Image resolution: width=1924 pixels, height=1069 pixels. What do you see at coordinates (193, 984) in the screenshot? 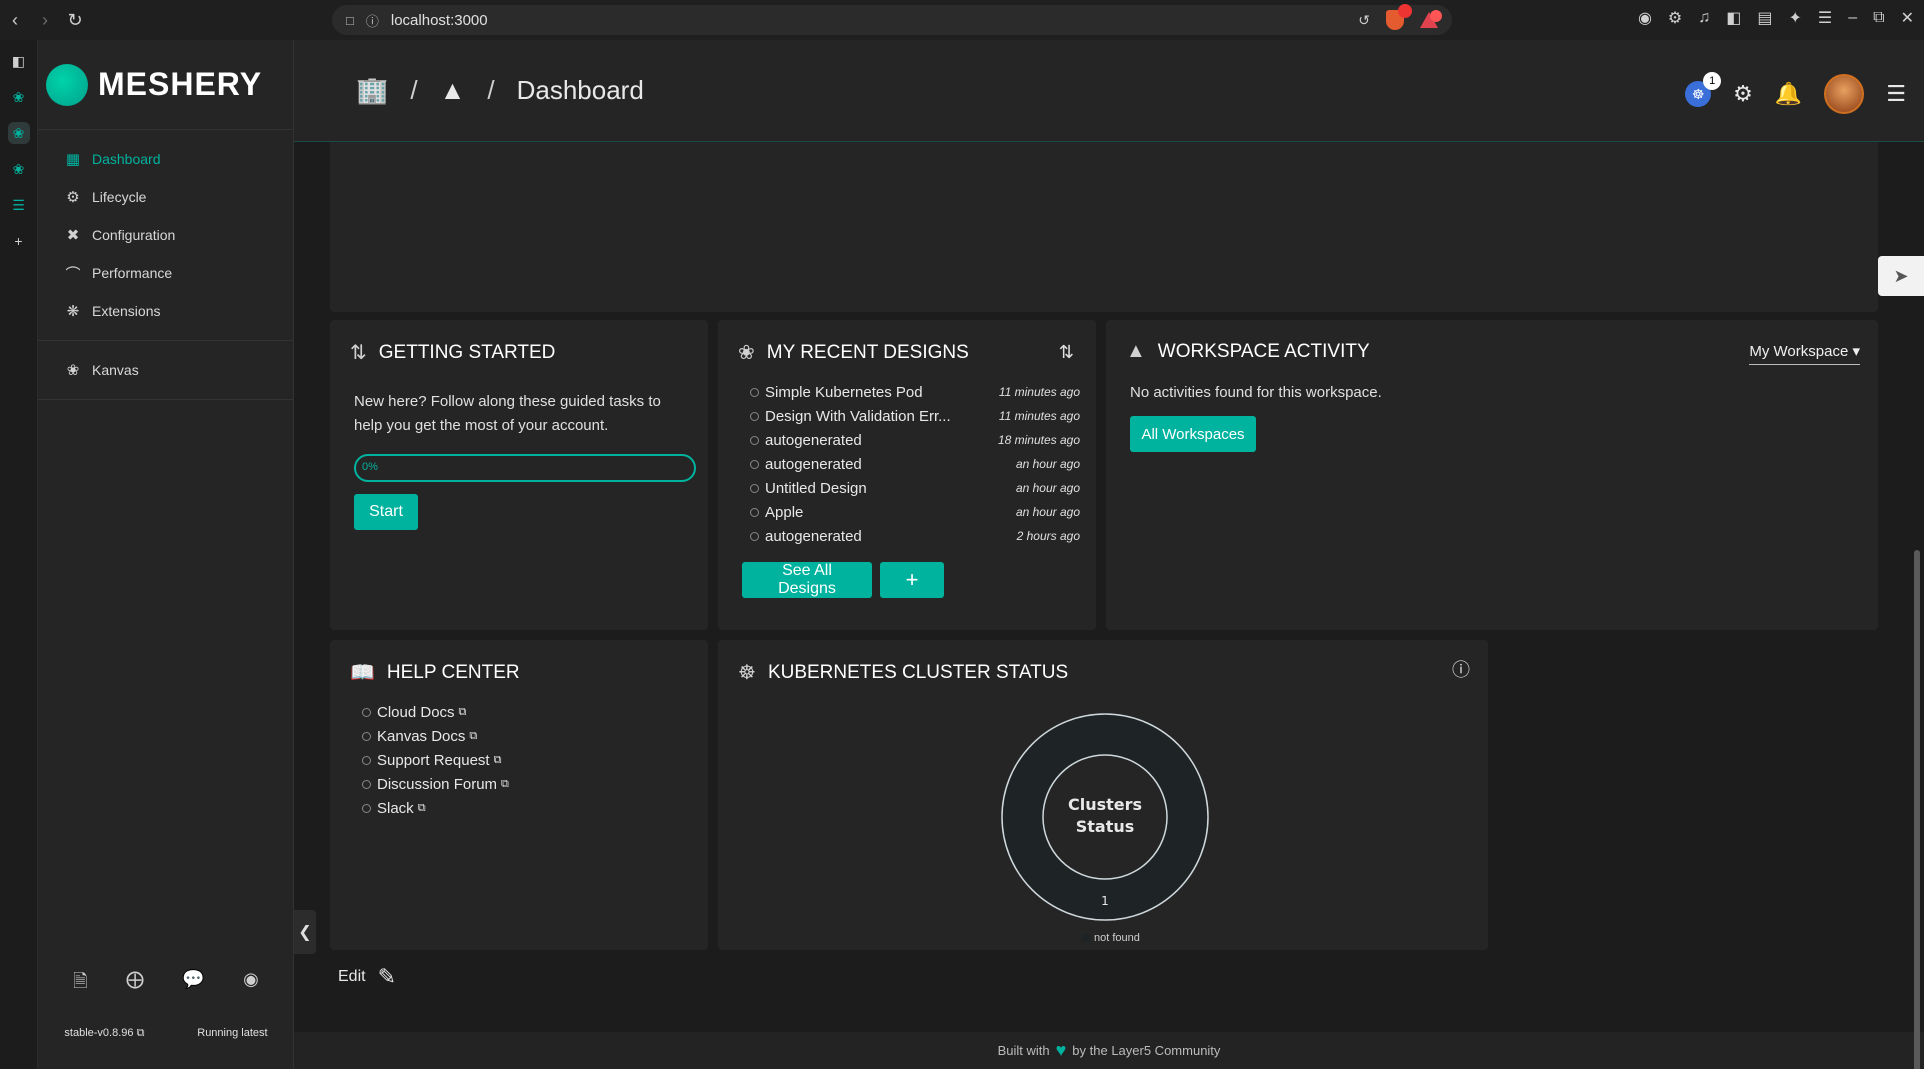
I see `chat-icon: 💬` at bounding box center [193, 984].